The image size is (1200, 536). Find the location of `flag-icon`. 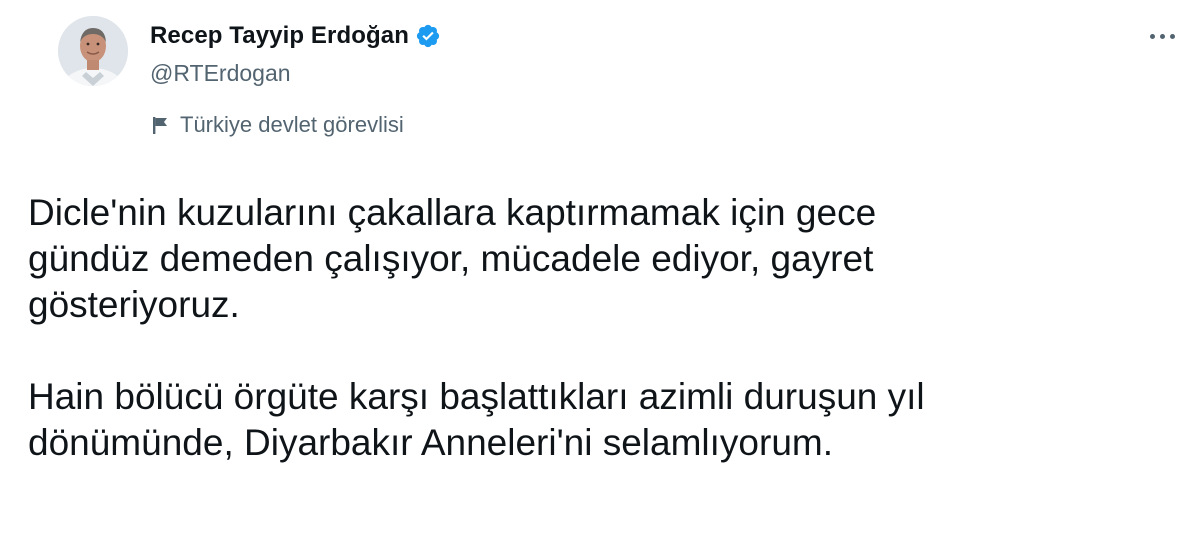

flag-icon is located at coordinates (161, 125).